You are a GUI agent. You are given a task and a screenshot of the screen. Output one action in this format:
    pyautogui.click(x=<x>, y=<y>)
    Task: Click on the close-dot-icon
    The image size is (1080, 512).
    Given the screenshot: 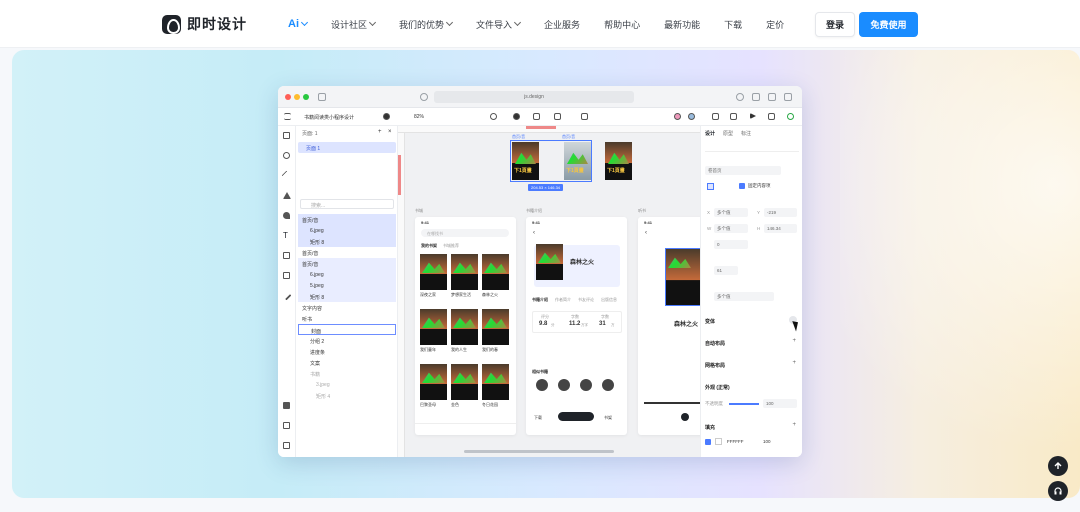 What is the action you would take?
    pyautogui.click(x=288, y=97)
    